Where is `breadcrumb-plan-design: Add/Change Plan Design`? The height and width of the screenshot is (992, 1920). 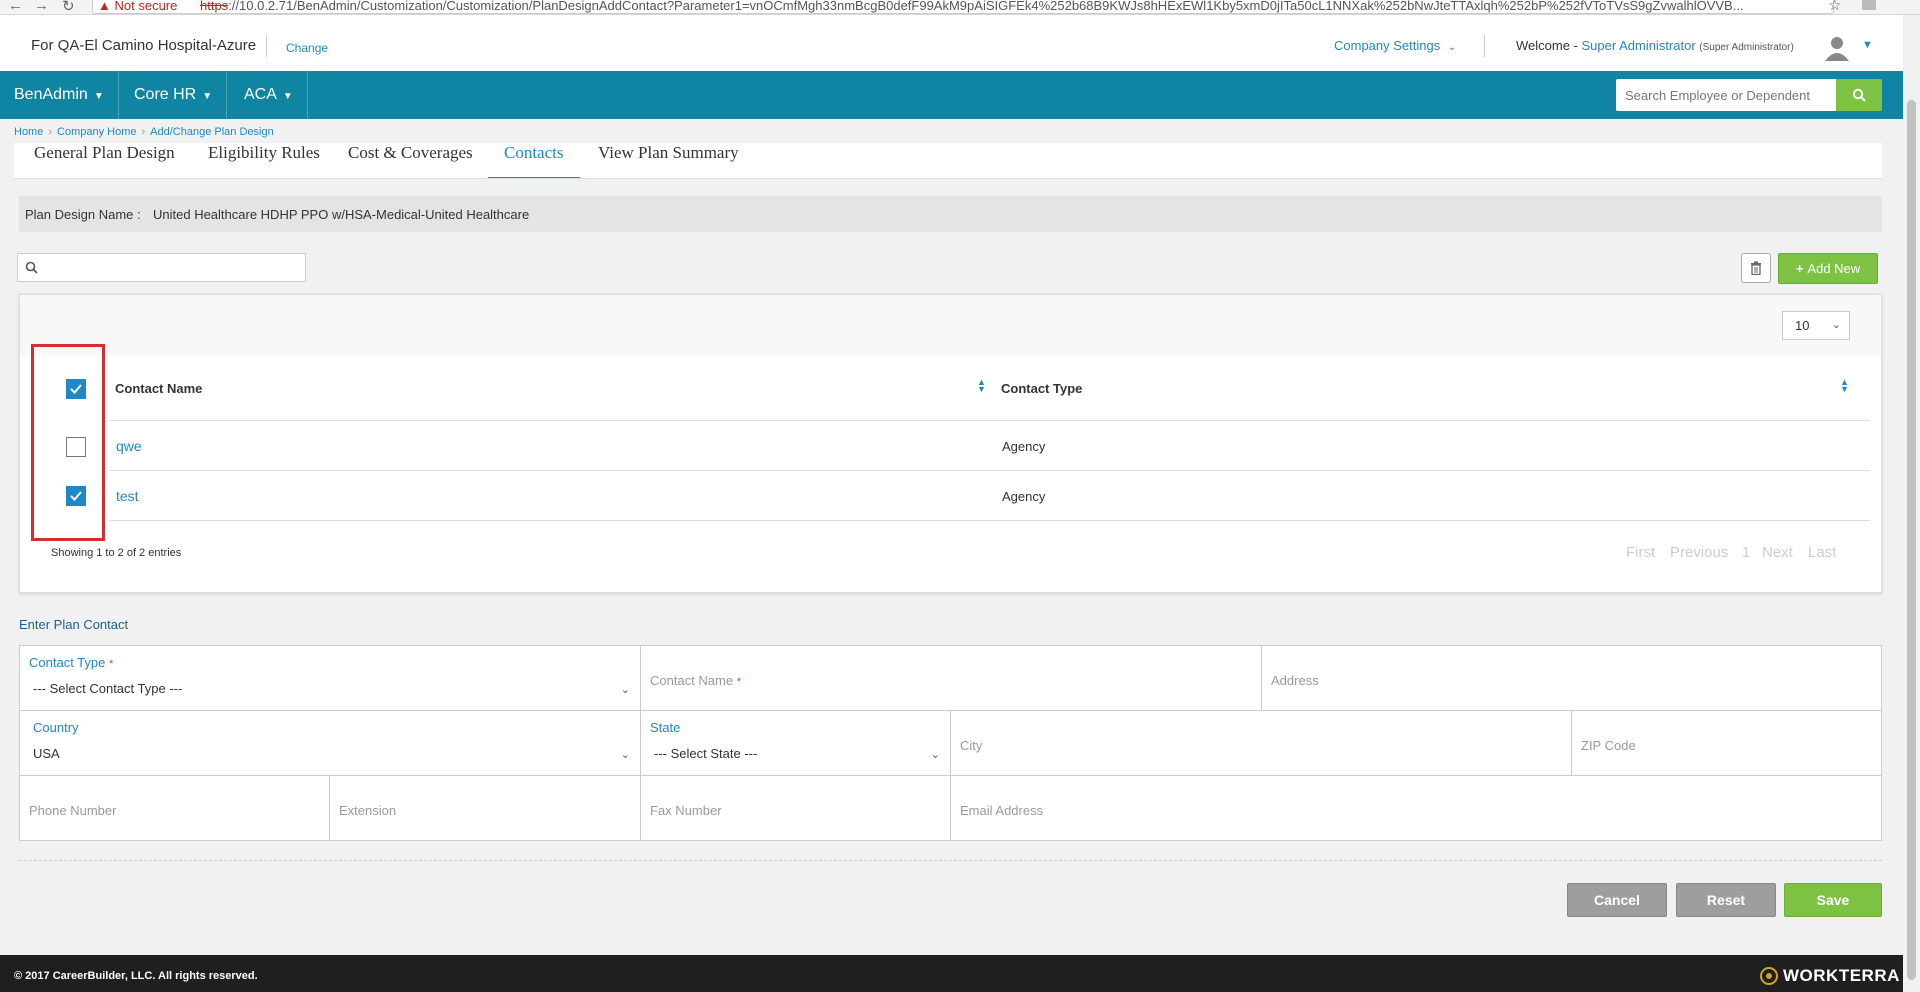 breadcrumb-plan-design: Add/Change Plan Design is located at coordinates (212, 132).